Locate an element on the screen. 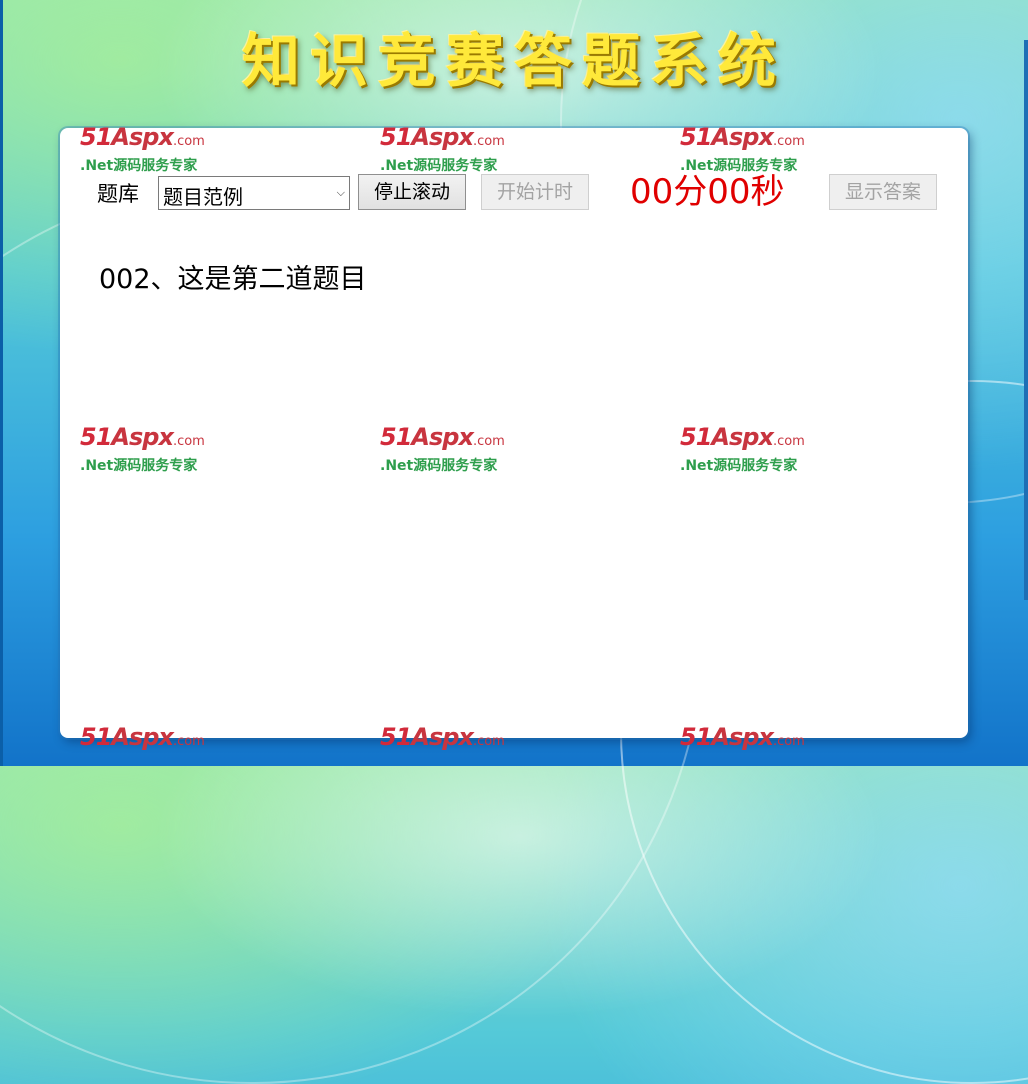 This screenshot has width=1028, height=1084. chevron-down-icon: ⌵ is located at coordinates (340, 192).